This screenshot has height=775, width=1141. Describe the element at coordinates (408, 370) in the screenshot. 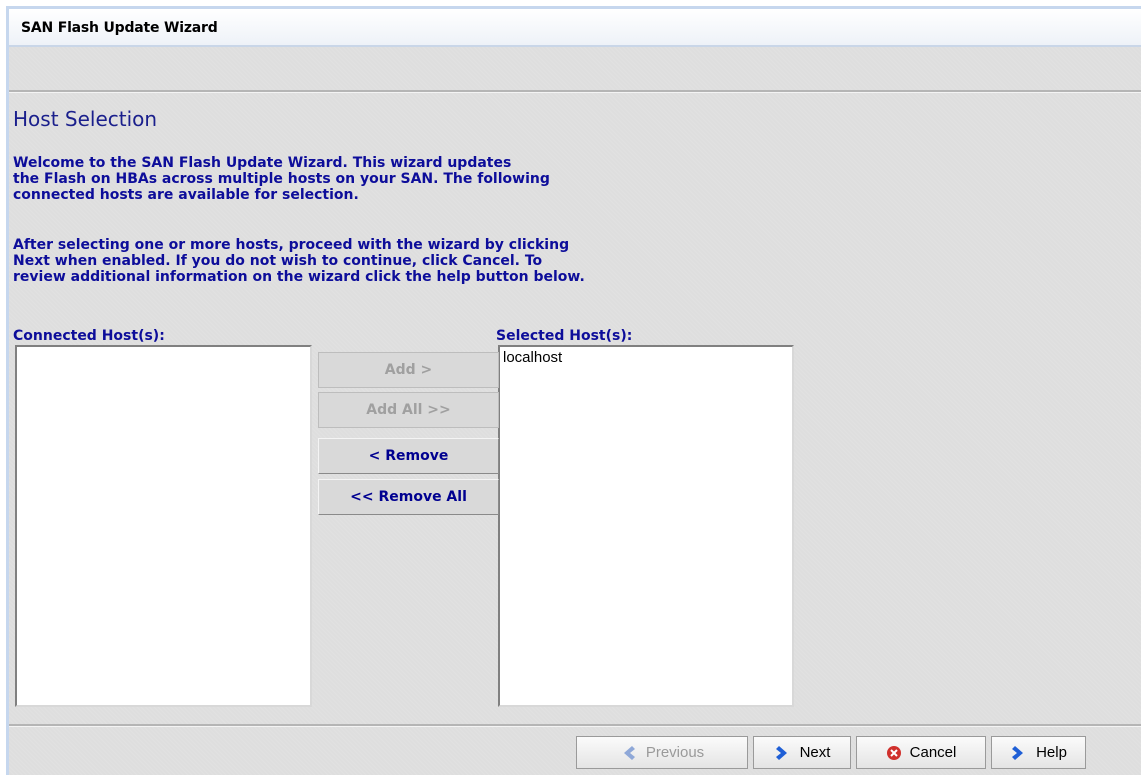

I see `add-button: Add >` at that location.